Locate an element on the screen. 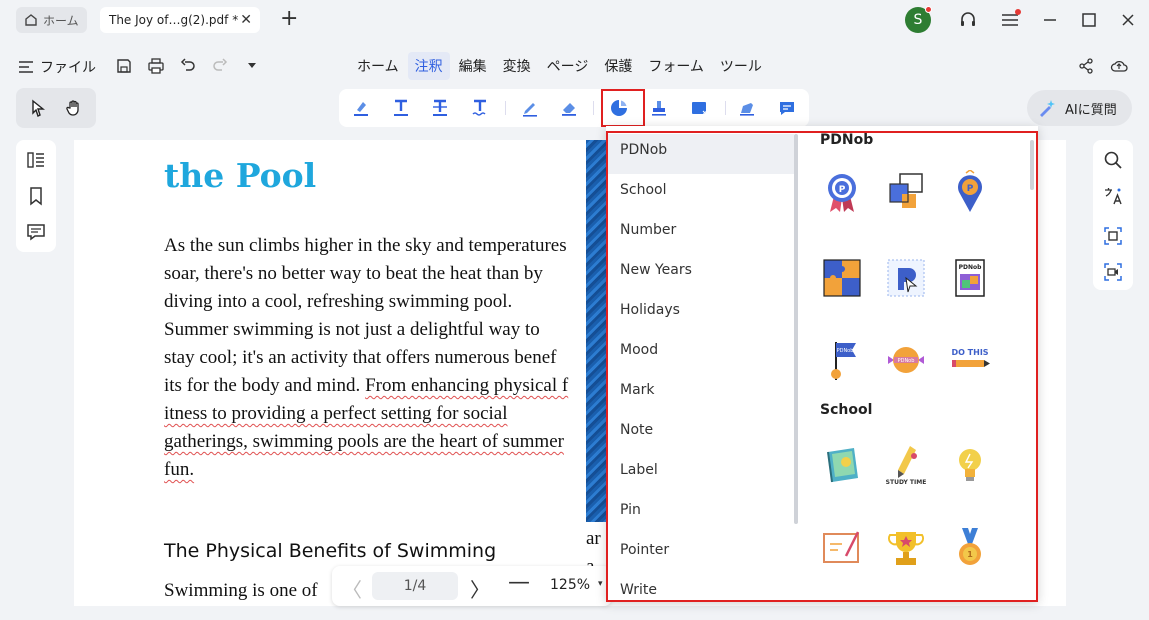 The width and height of the screenshot is (1149, 620). previous-page-button: 〈 is located at coordinates (352, 588).